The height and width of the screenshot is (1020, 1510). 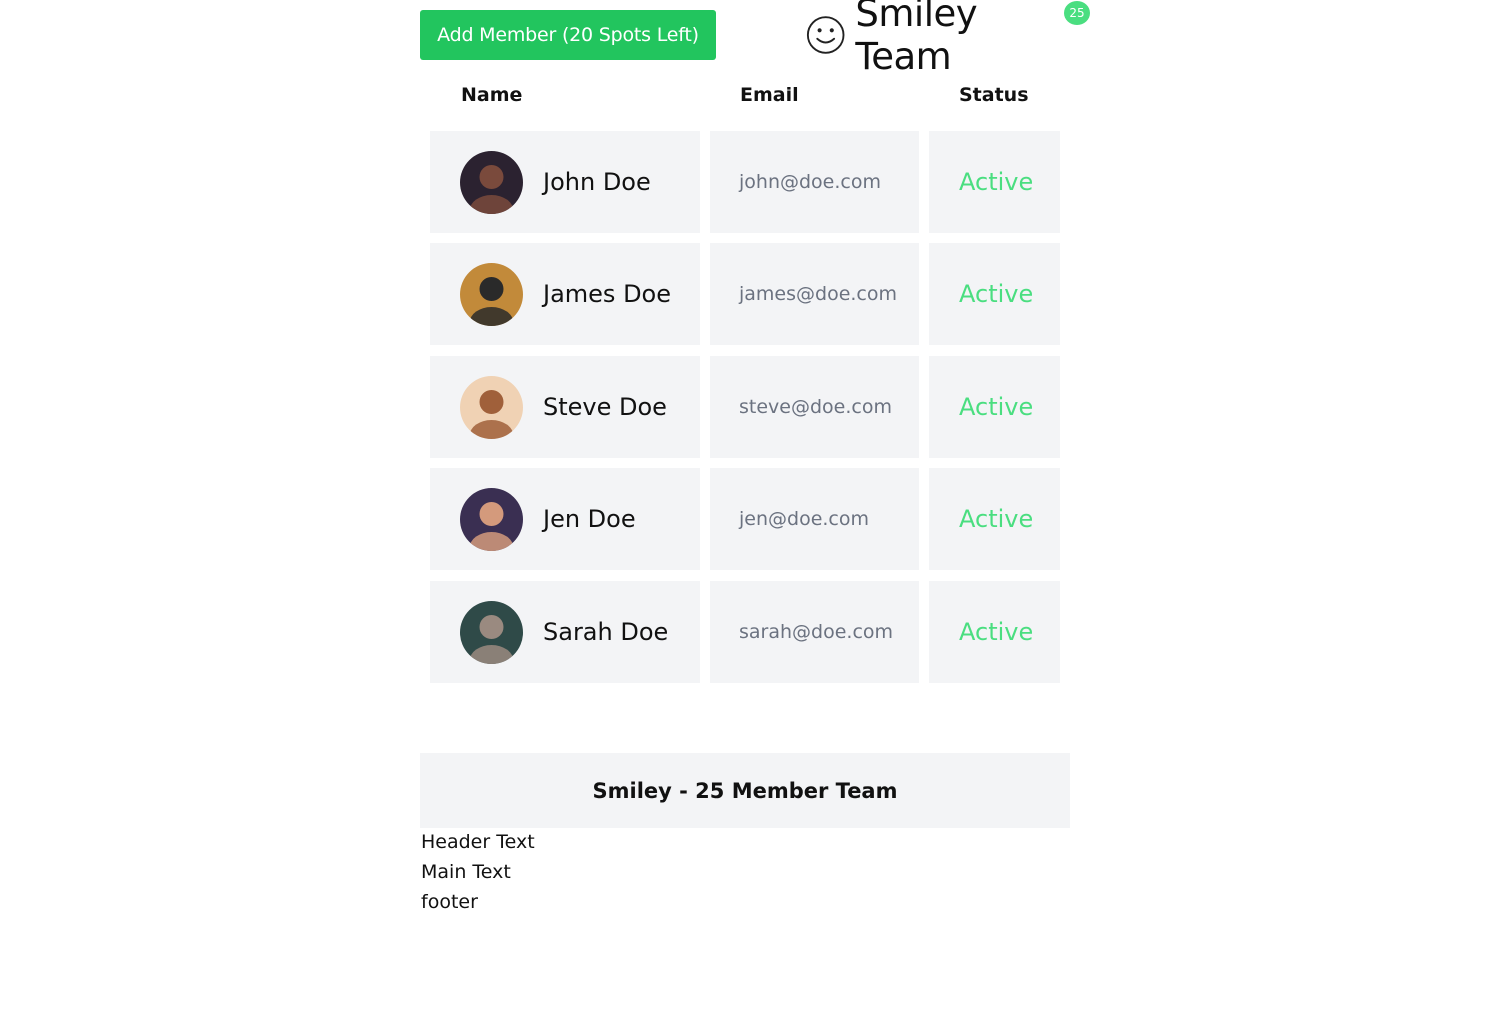 What do you see at coordinates (745, 790) in the screenshot?
I see `team-summary: Smiley - 25 Member Team` at bounding box center [745, 790].